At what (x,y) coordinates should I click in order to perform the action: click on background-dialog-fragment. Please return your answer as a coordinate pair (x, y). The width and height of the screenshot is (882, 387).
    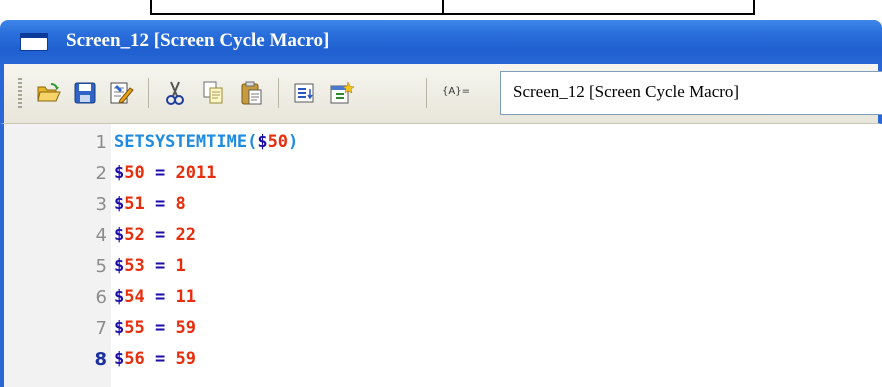
    Looking at the image, I should click on (452, 7).